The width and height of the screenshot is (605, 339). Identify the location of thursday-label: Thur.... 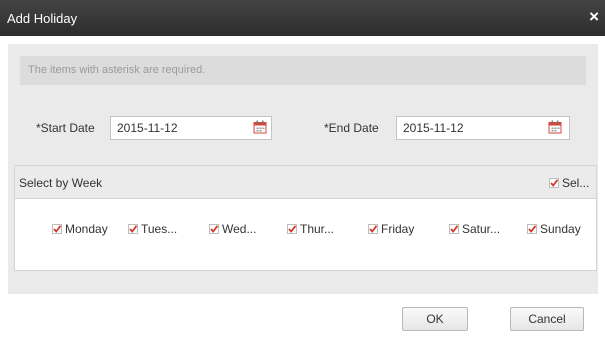
(317, 229).